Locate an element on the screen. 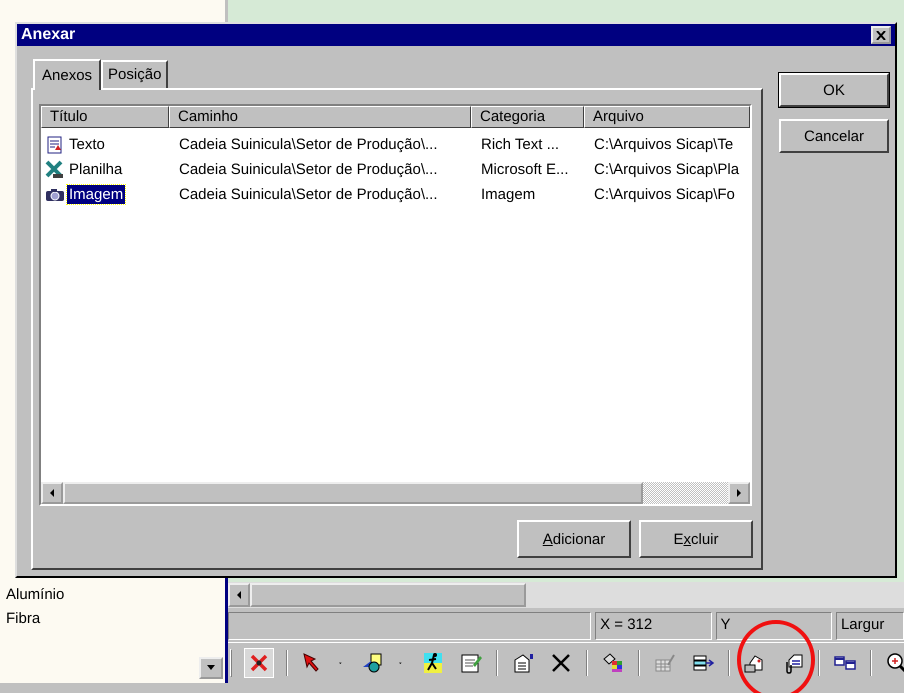  delete-x-icon is located at coordinates (259, 663).